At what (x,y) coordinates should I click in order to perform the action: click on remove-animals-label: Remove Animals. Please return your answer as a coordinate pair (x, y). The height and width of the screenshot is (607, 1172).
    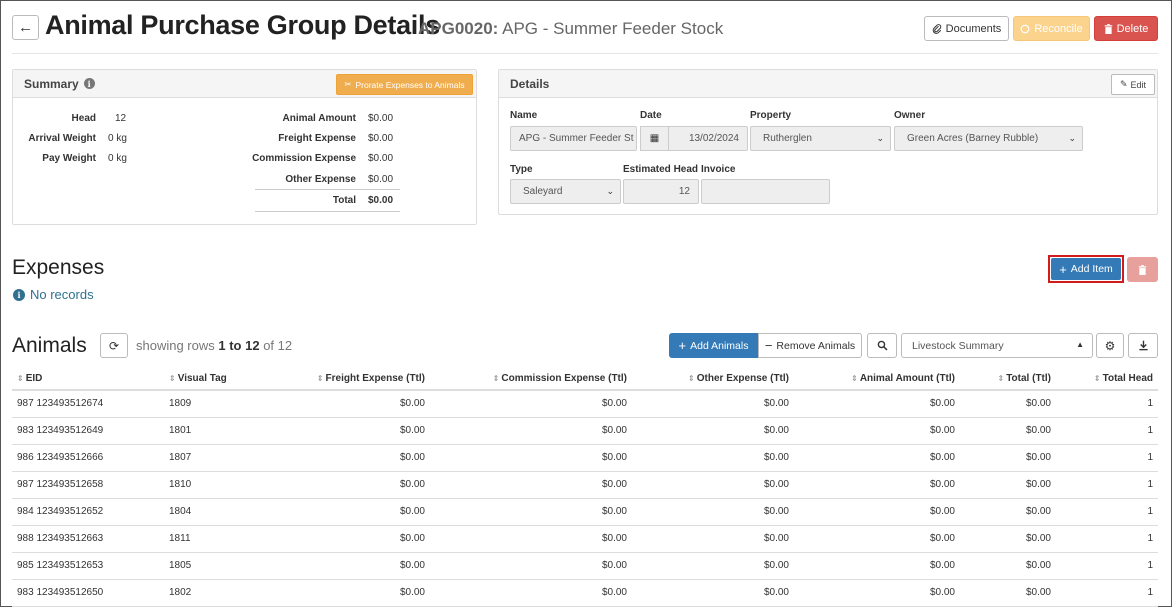
    Looking at the image, I should click on (816, 345).